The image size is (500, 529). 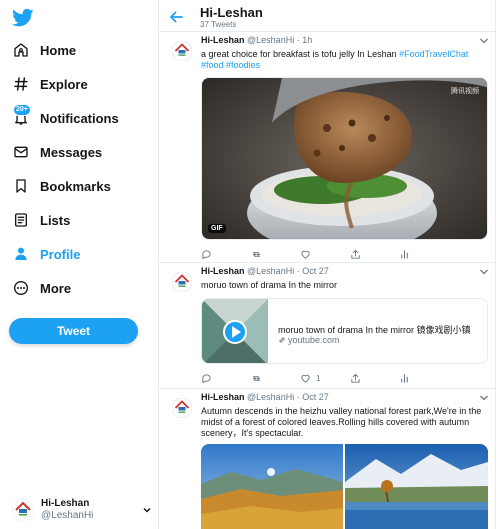 I want to click on nav-bookmarks: Bookmarks, so click(x=61, y=186).